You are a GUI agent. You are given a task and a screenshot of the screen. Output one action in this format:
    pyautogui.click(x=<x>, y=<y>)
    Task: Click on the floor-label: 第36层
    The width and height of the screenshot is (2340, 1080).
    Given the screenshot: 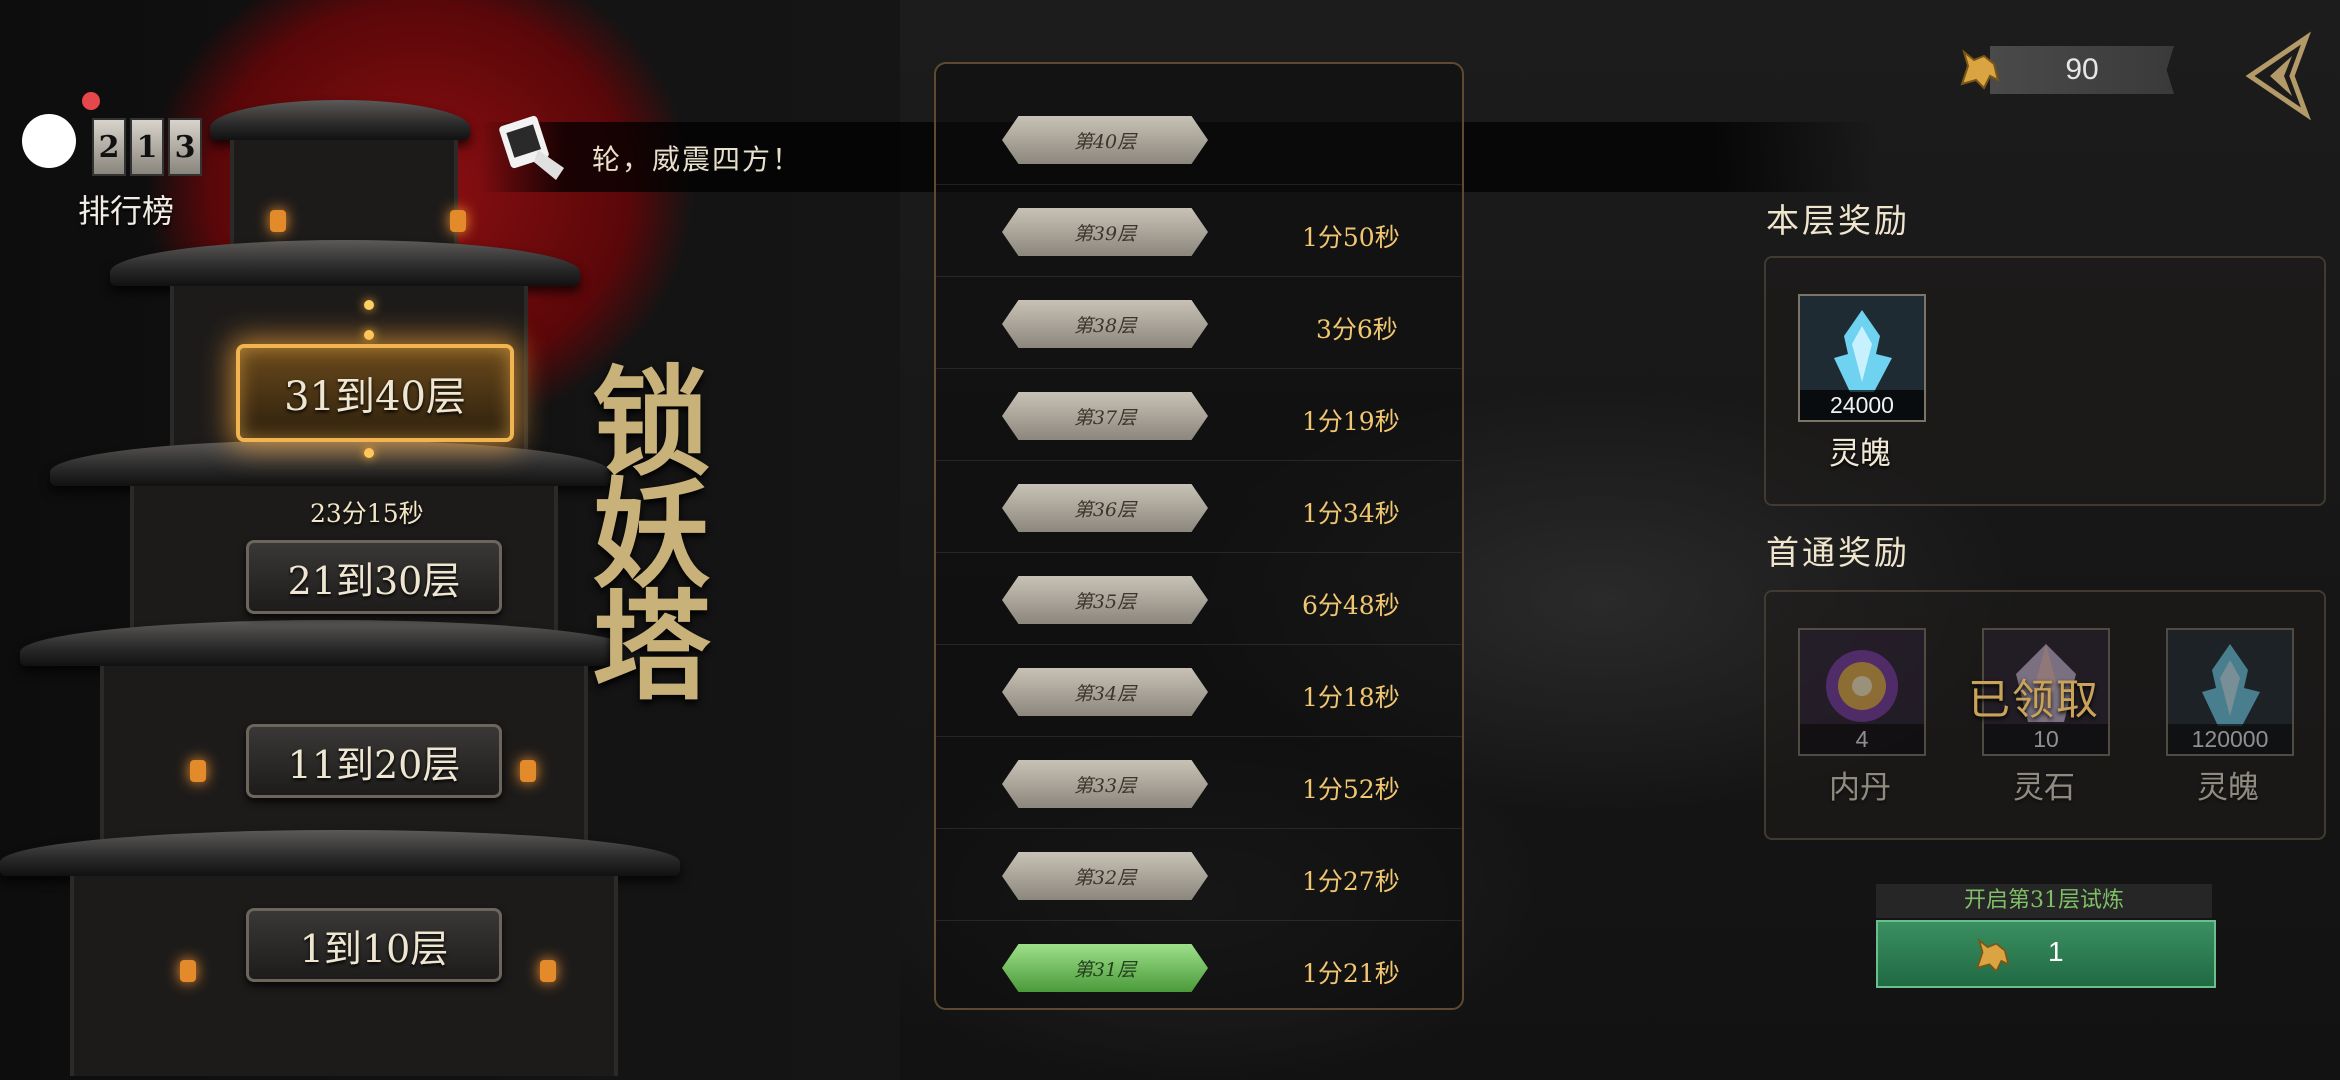 What is the action you would take?
    pyautogui.click(x=1105, y=508)
    